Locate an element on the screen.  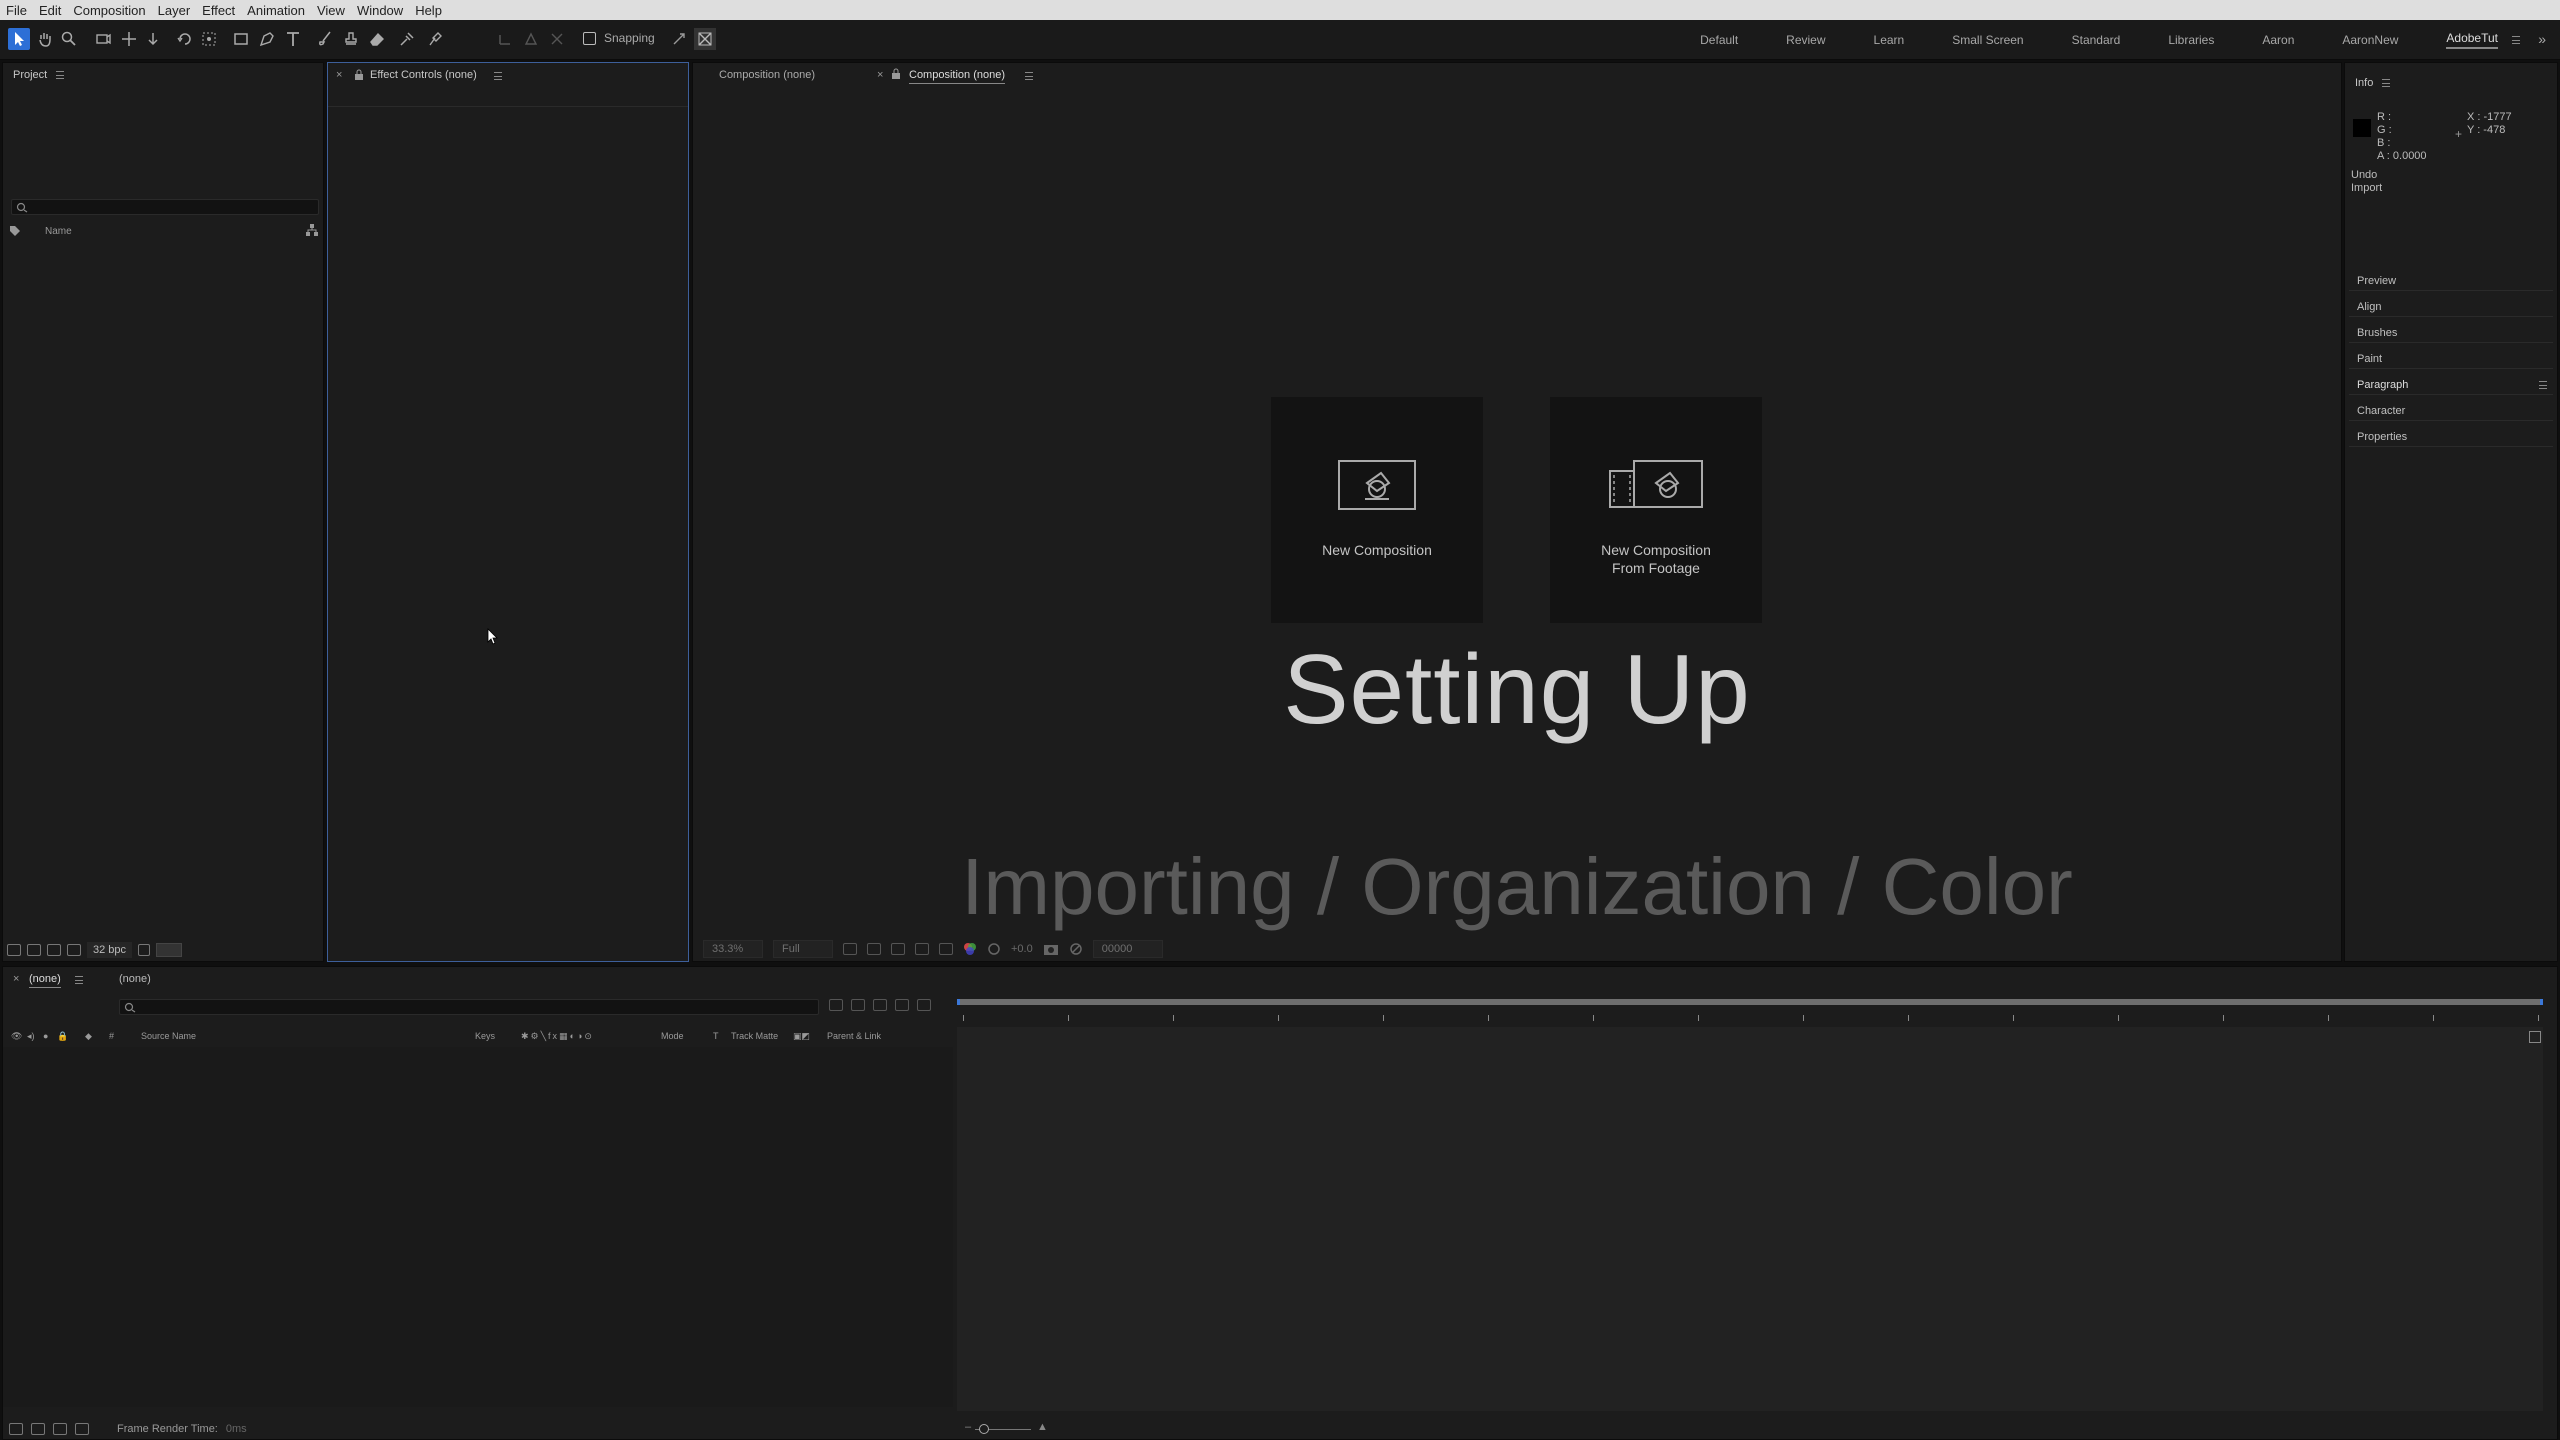
workspace-review: Review is located at coordinates (1805, 40).